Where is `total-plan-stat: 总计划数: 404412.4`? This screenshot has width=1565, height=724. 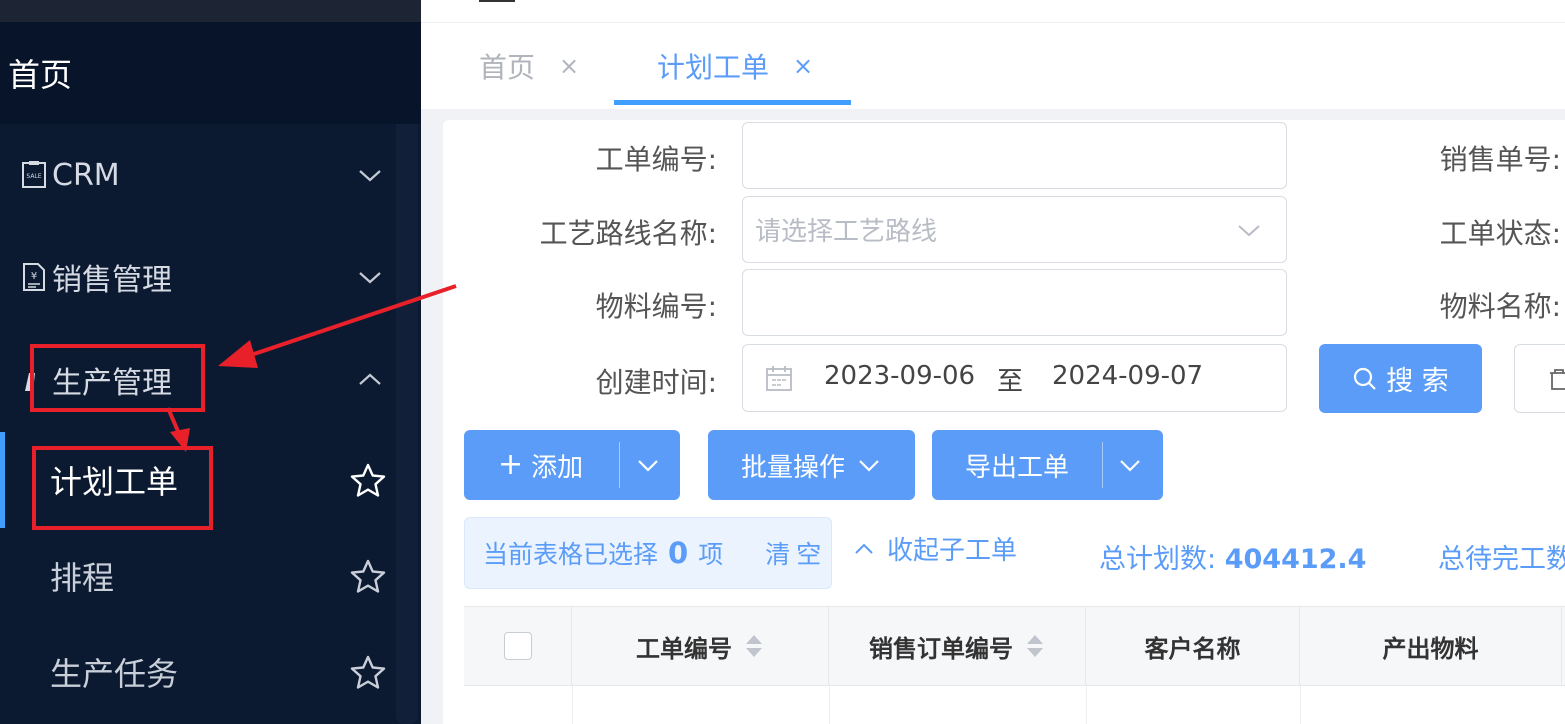 total-plan-stat: 总计划数: 404412.4 is located at coordinates (1232, 556).